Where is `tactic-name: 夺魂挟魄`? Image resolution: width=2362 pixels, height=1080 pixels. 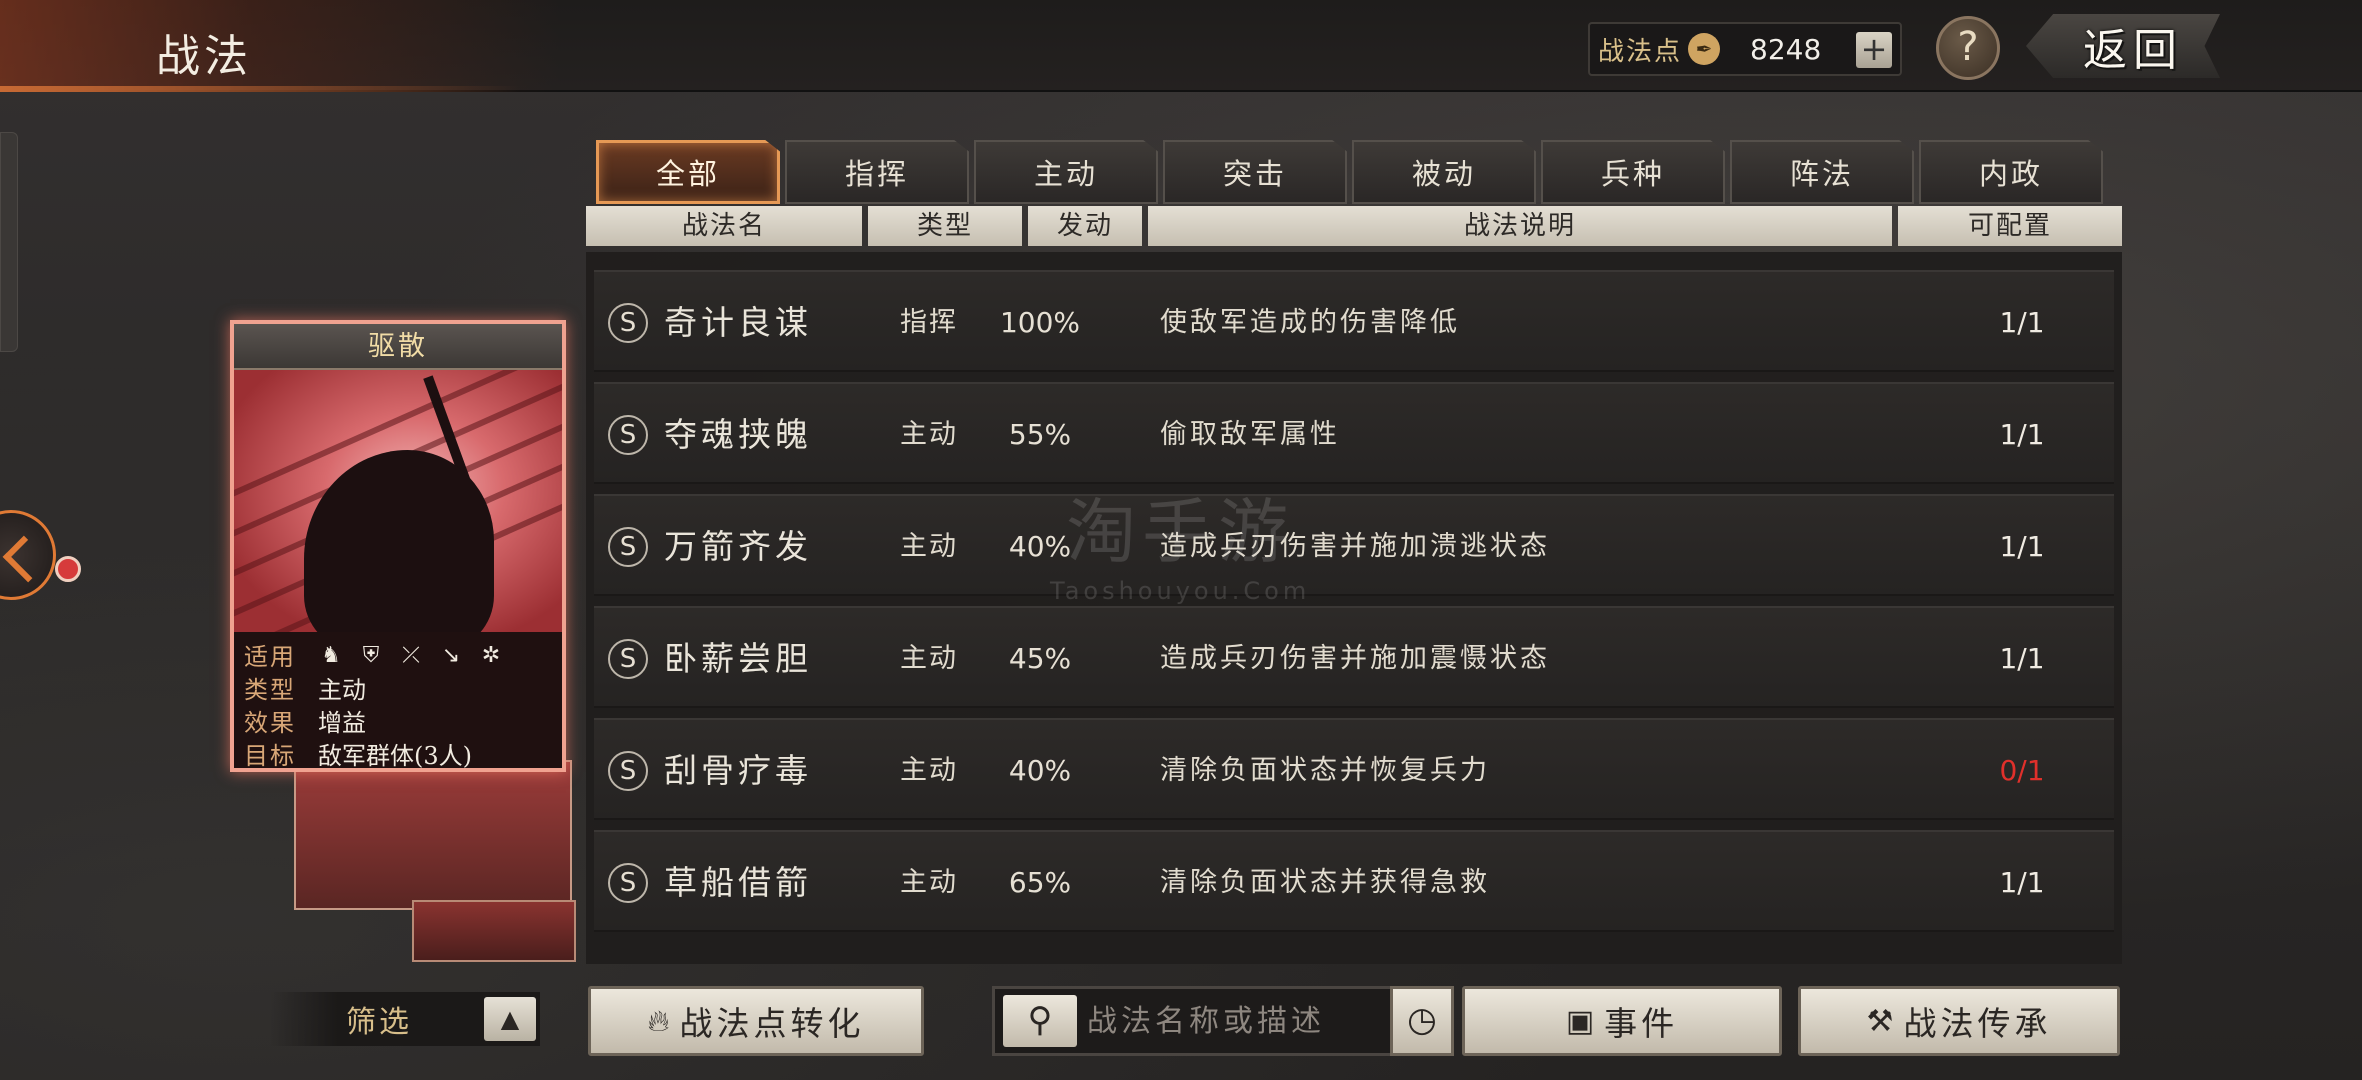
tactic-name: 夺魂挟魄 is located at coordinates (738, 434).